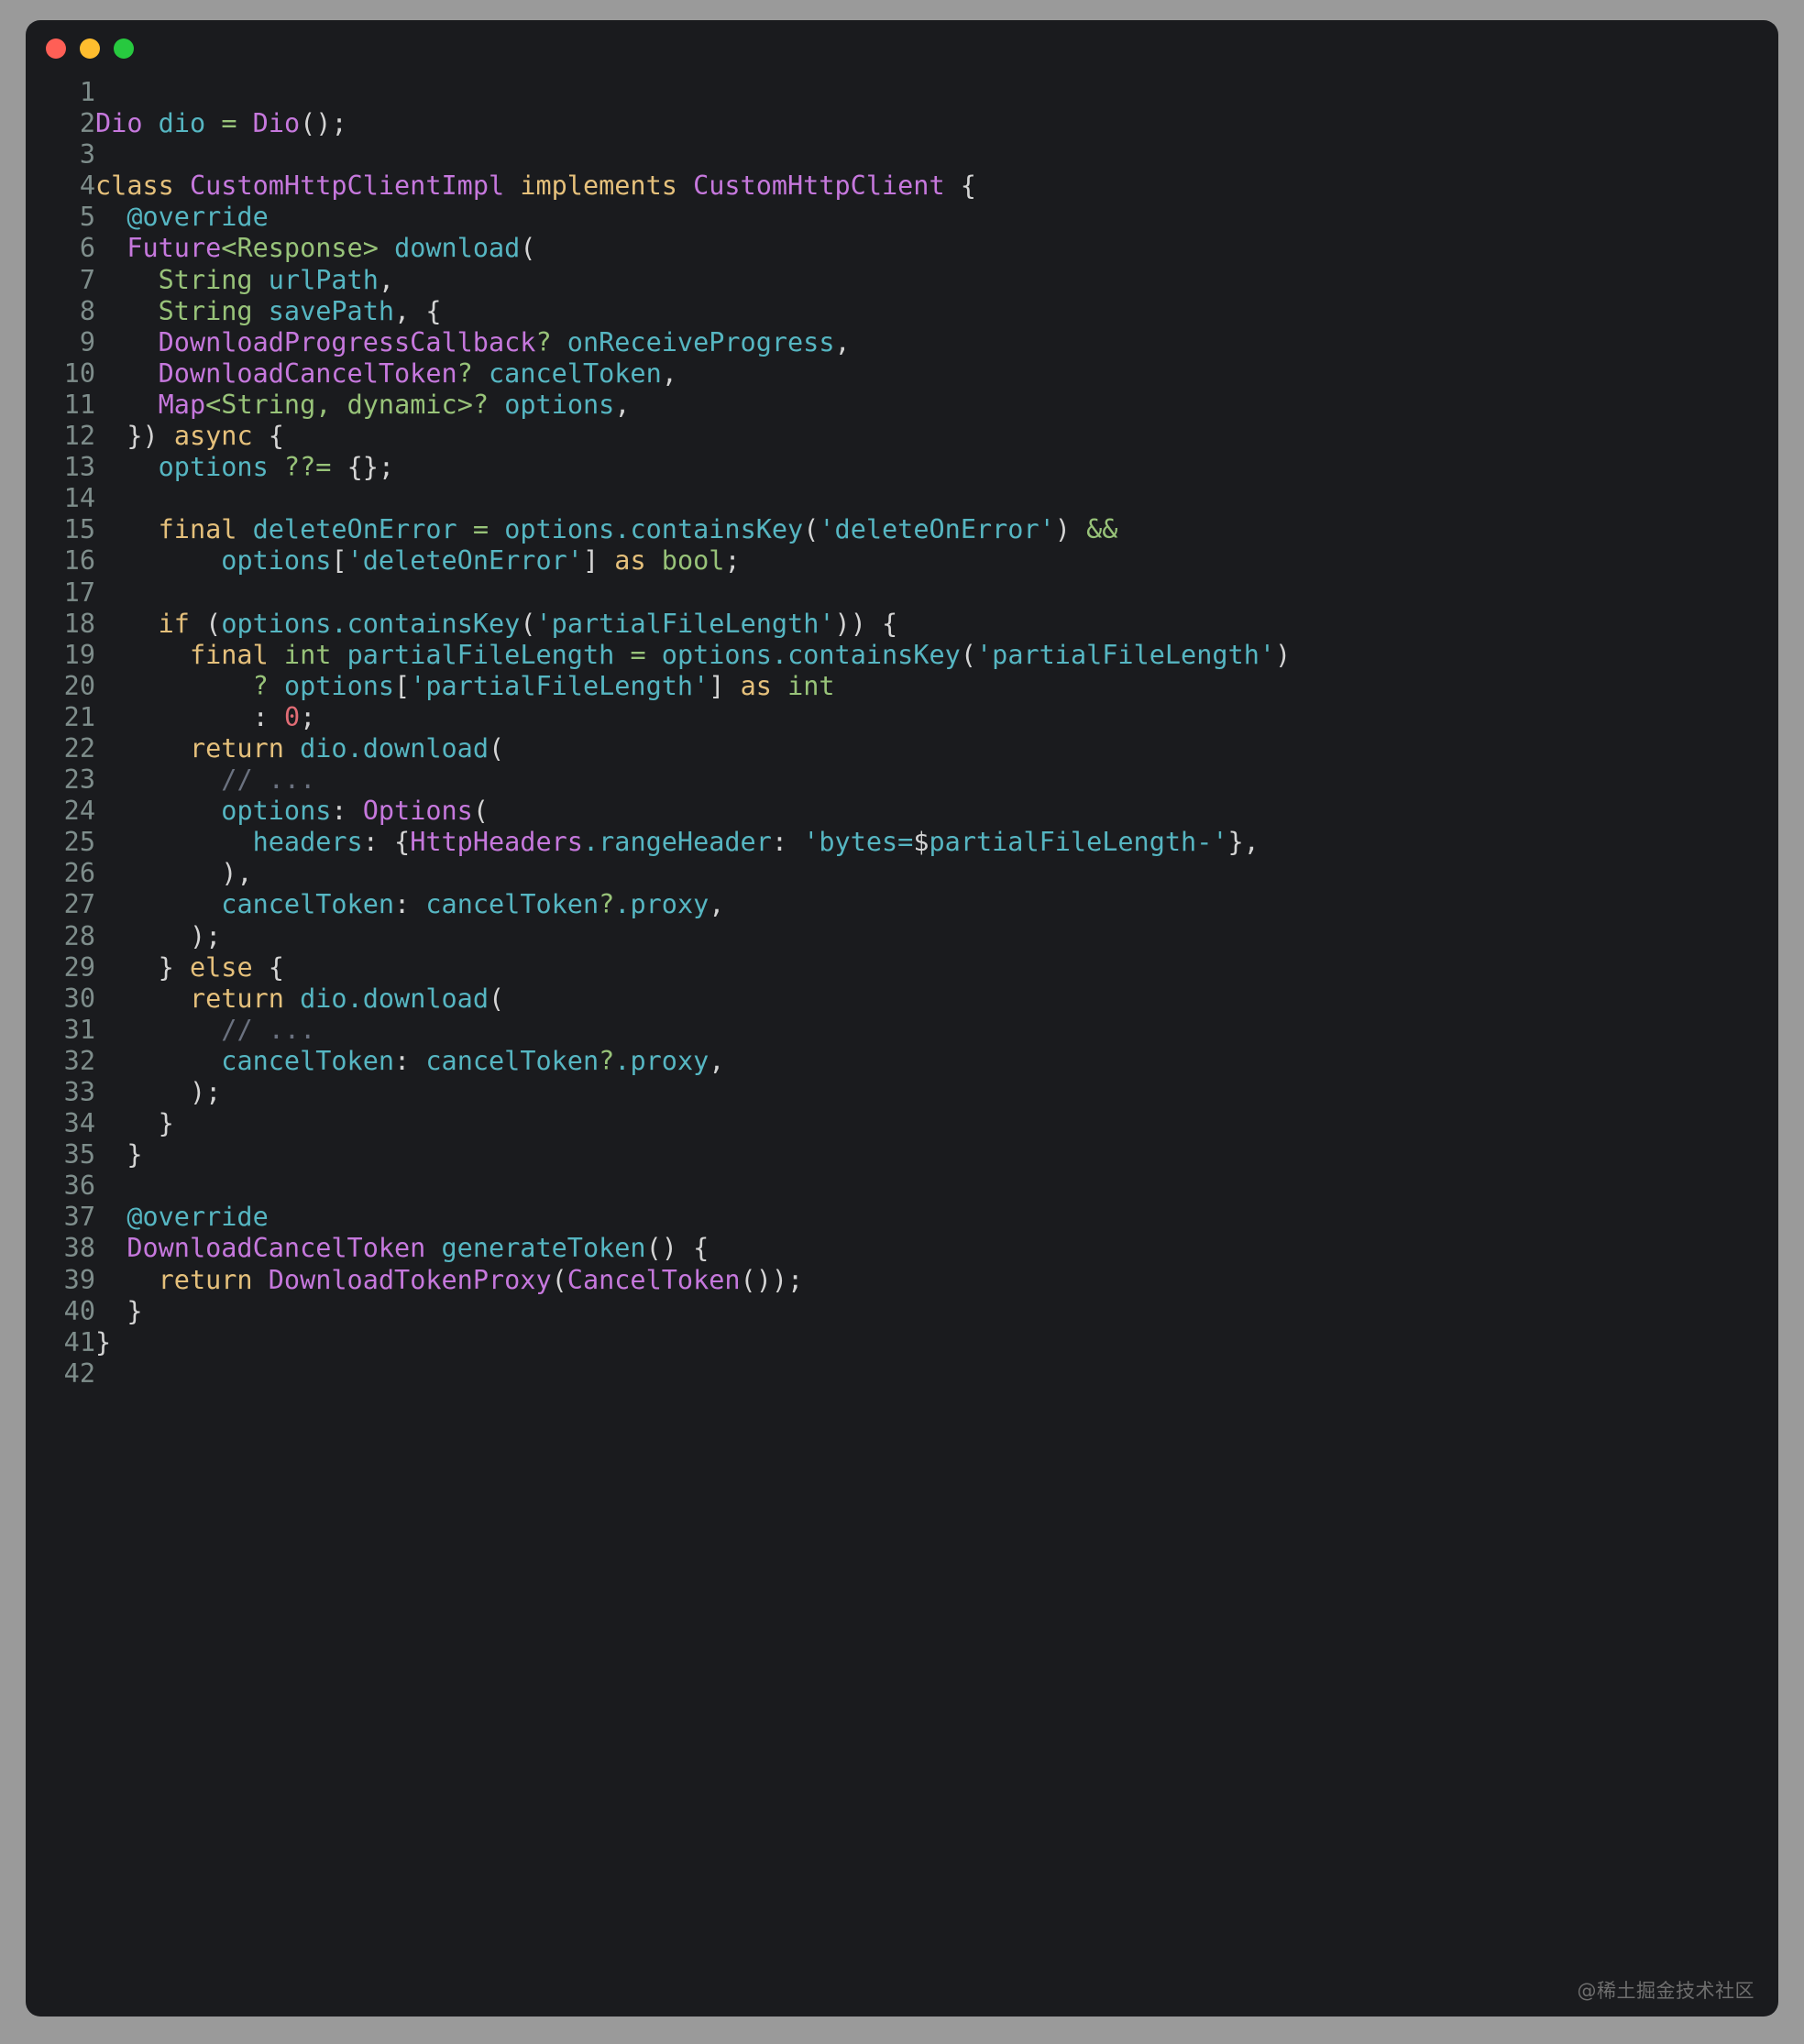 The width and height of the screenshot is (1804, 2044). What do you see at coordinates (693, 374) in the screenshot?
I see `line-source: DownloadCancelToken? cancelToken,` at bounding box center [693, 374].